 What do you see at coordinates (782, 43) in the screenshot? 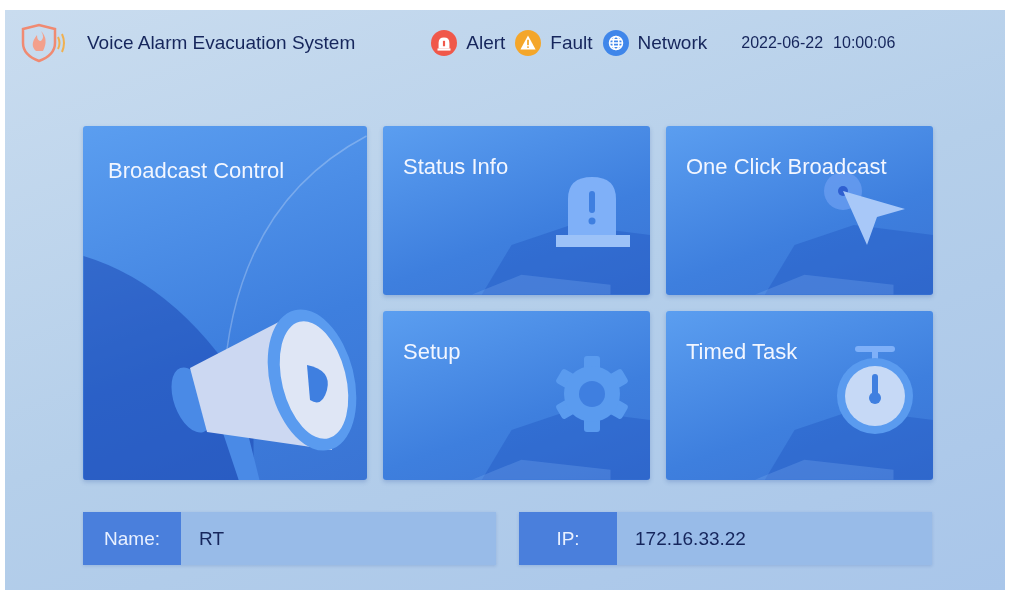
I see `date-text: 2022-06-22` at bounding box center [782, 43].